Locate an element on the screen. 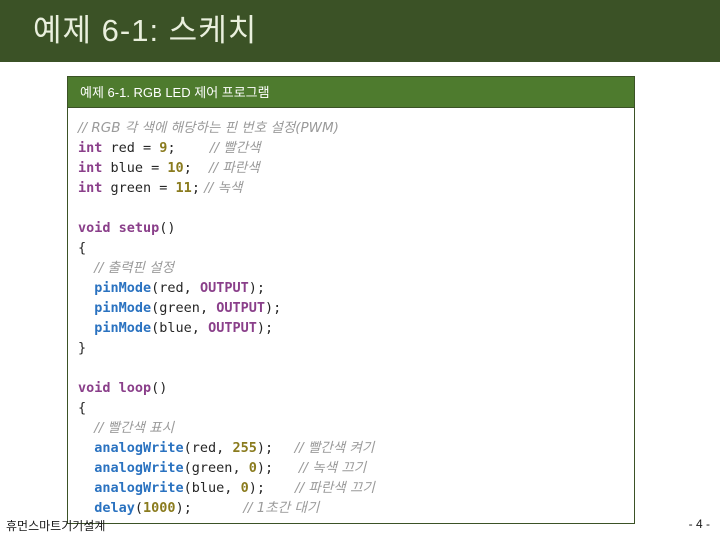 The image size is (720, 540). code-token-plain: green = is located at coordinates (139, 188).